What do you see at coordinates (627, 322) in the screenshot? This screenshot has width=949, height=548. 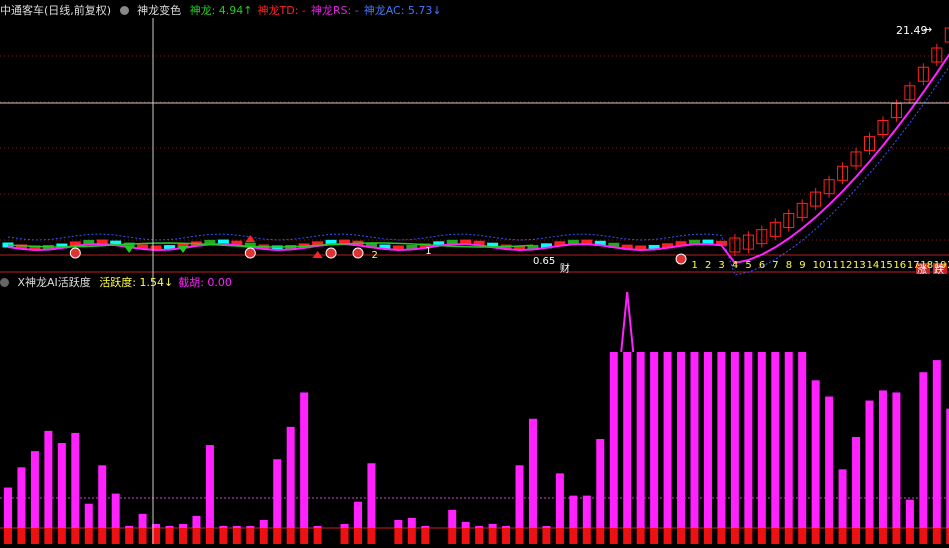 I see `activity-spike-line` at bounding box center [627, 322].